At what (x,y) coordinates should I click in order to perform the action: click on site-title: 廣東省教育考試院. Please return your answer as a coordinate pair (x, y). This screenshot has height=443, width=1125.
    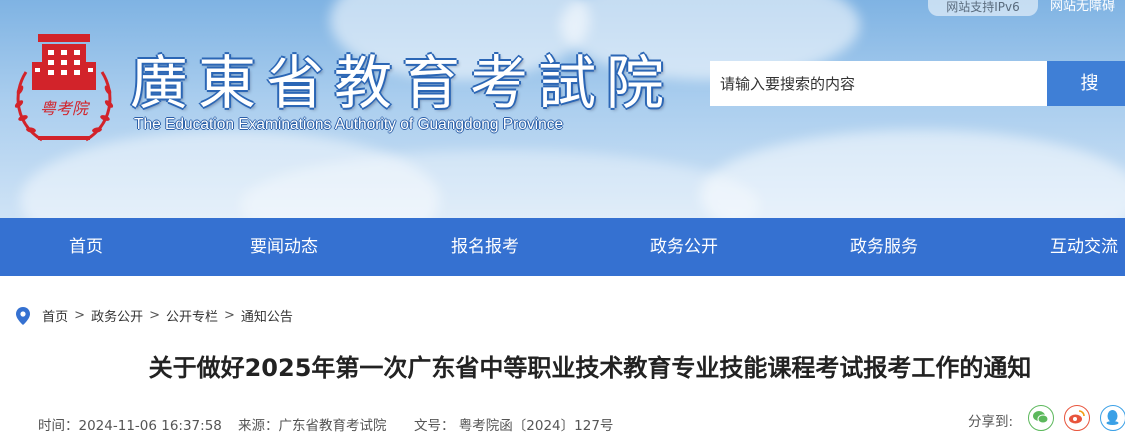
    Looking at the image, I should click on (402, 83).